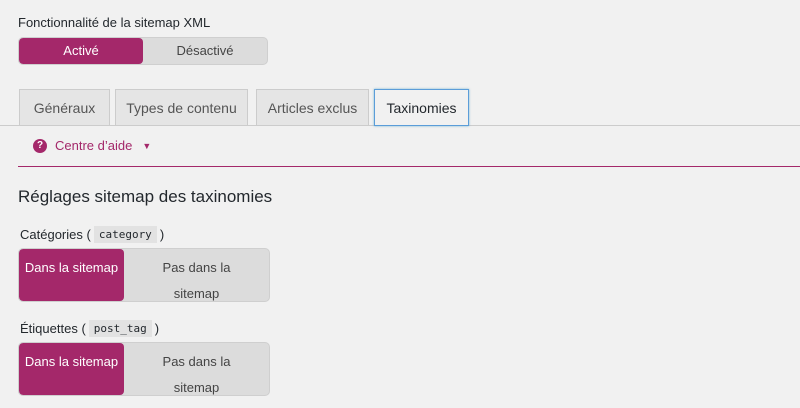 Image resolution: width=800 pixels, height=408 pixels. I want to click on help-center-toggle: ? Centre d’aide ▼, so click(92, 145).